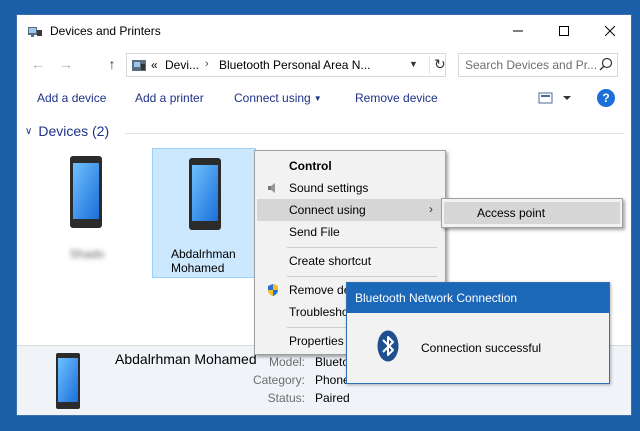 The image size is (640, 431). I want to click on breadcrumb-overflow: «, so click(154, 65).